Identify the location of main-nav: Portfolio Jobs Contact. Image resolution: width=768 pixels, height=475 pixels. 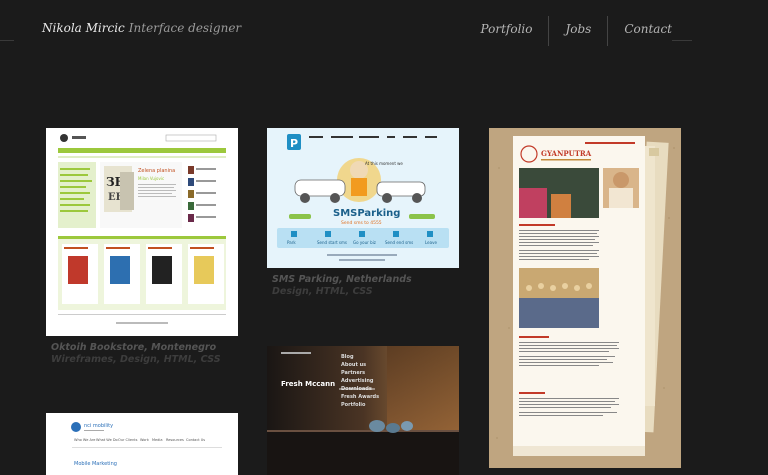
(576, 31).